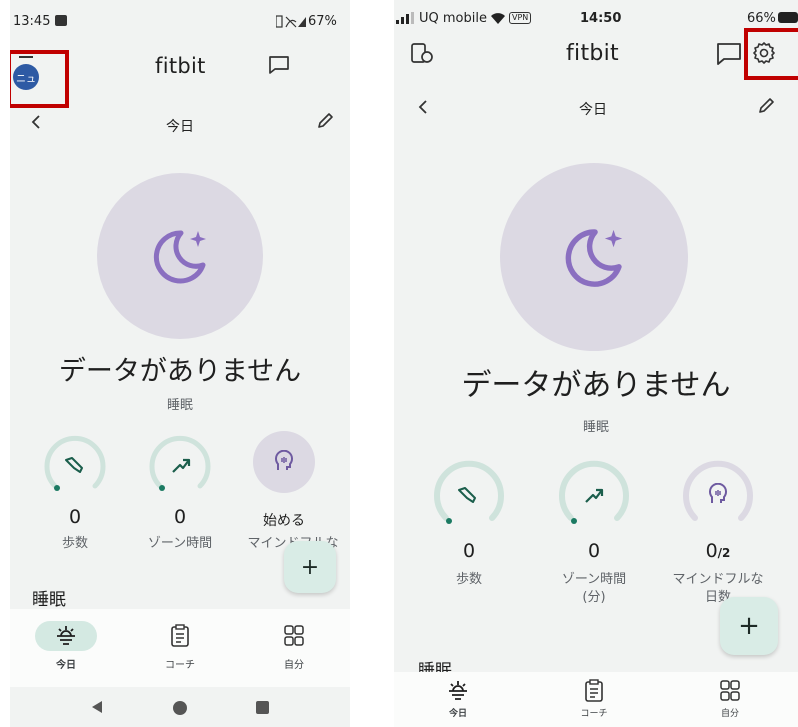  Describe the element at coordinates (422, 54) in the screenshot. I see `device-icon` at that location.